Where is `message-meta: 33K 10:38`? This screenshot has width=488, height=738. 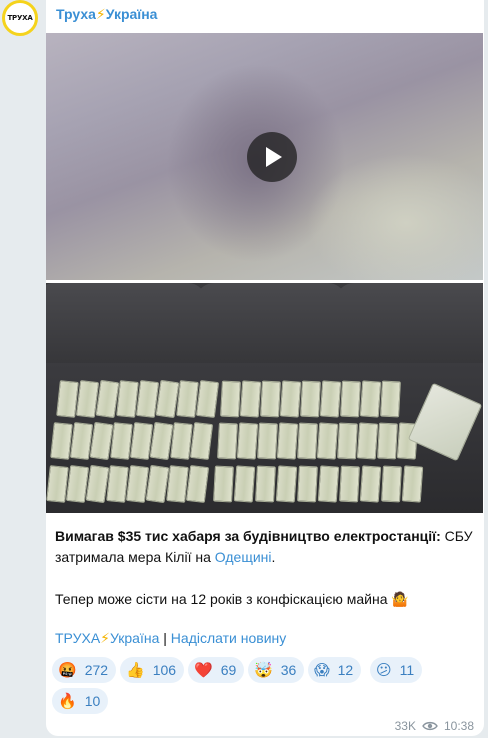 message-meta: 33K 10:38 is located at coordinates (434, 726).